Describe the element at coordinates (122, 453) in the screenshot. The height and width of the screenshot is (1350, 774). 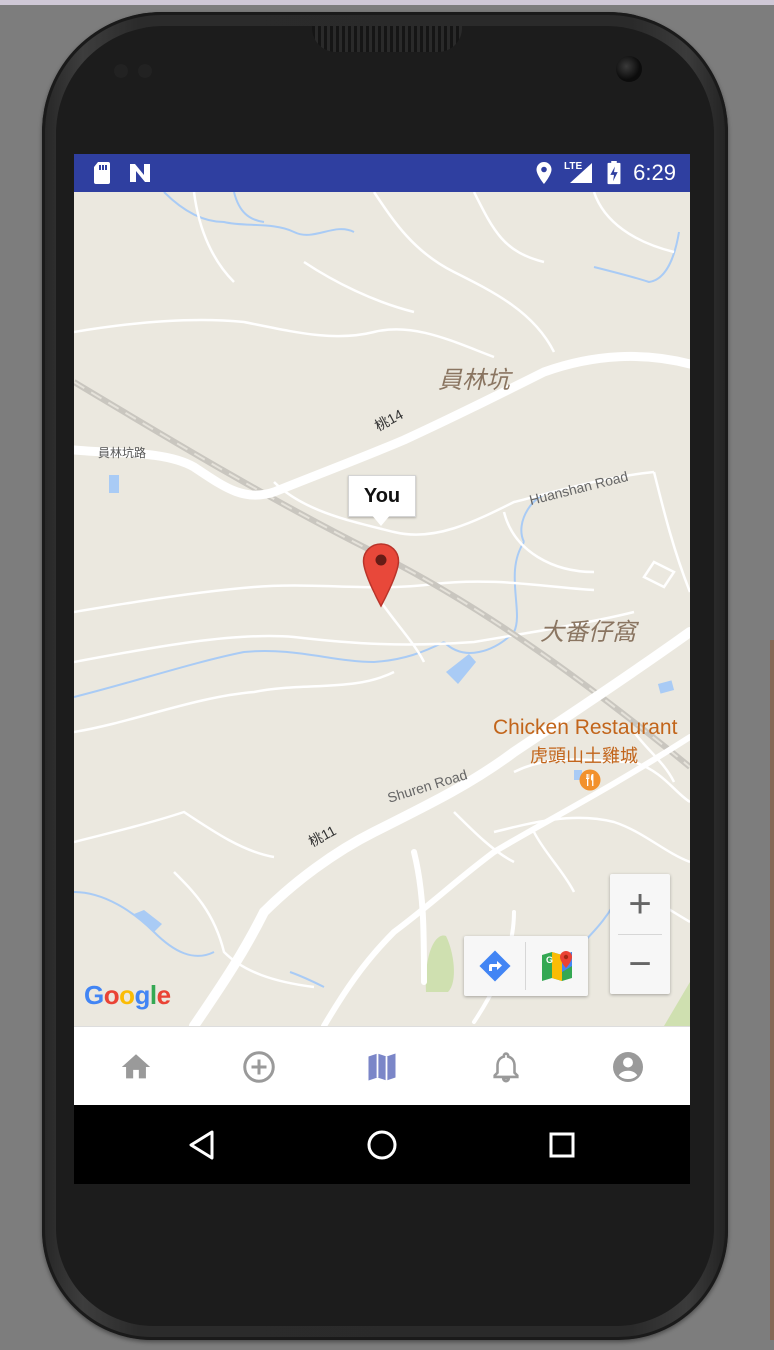
I see `road-label-1: 員林坑路` at that location.